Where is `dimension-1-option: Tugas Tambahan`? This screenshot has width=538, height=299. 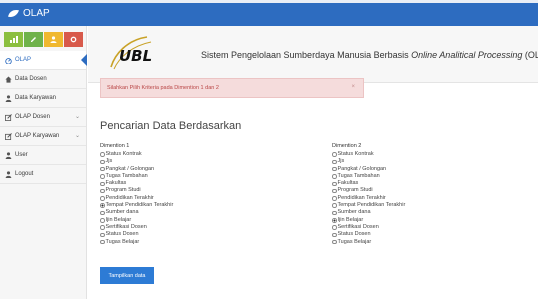 dimension-1-option: Tugas Tambahan is located at coordinates (136, 176).